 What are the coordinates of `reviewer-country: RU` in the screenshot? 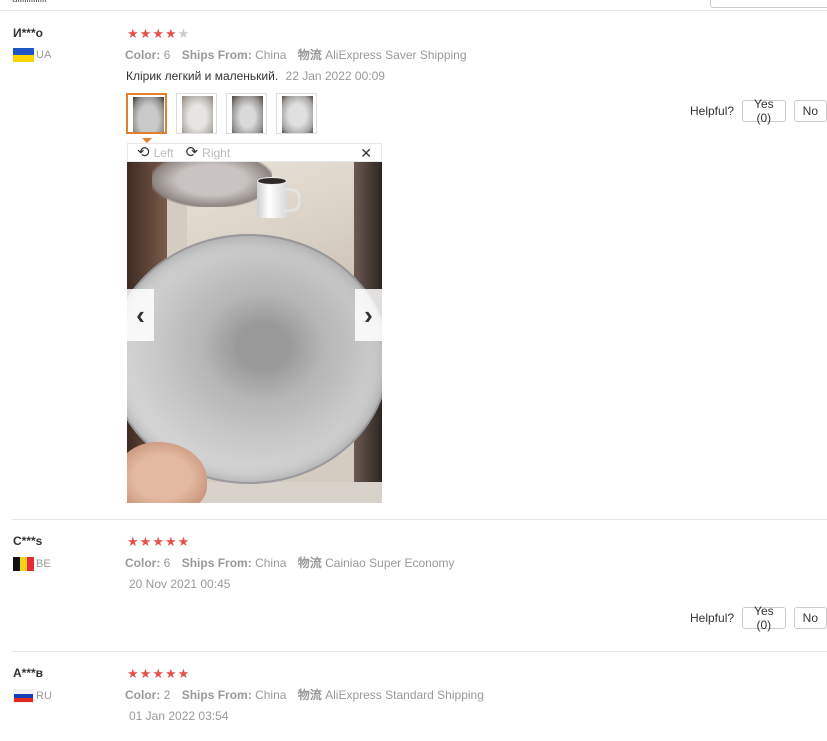 It's located at (32, 696).